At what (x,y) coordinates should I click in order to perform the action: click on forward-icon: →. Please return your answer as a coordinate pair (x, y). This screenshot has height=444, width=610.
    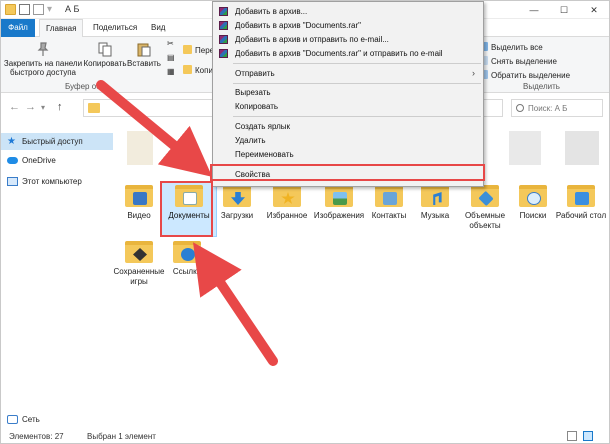
    Looking at the image, I should click on (30, 107).